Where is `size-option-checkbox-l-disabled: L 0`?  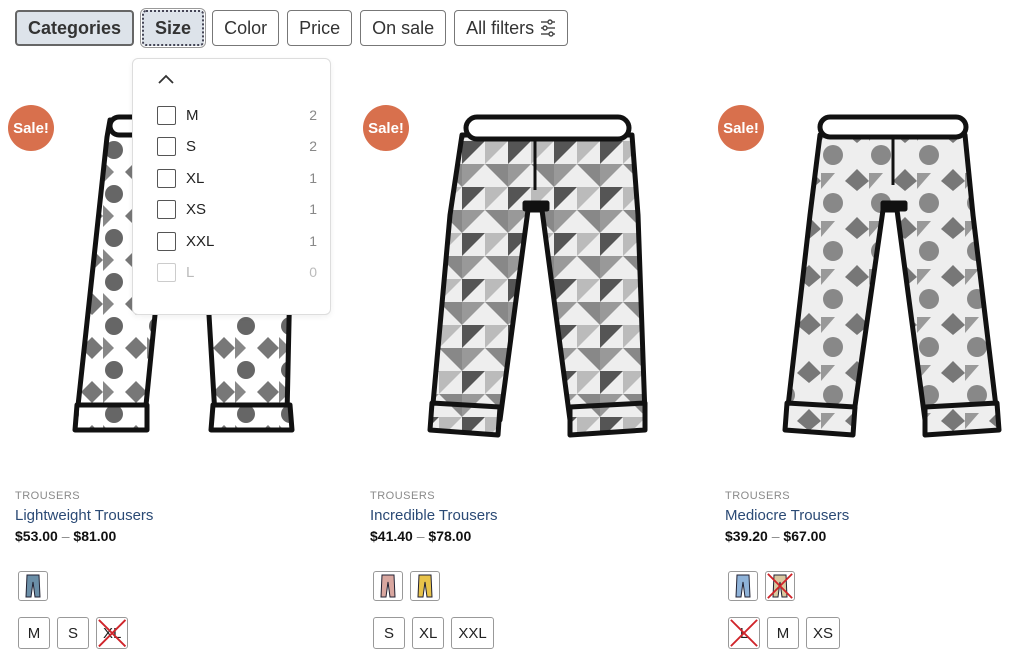
size-option-checkbox-l-disabled: L 0 is located at coordinates (237, 272).